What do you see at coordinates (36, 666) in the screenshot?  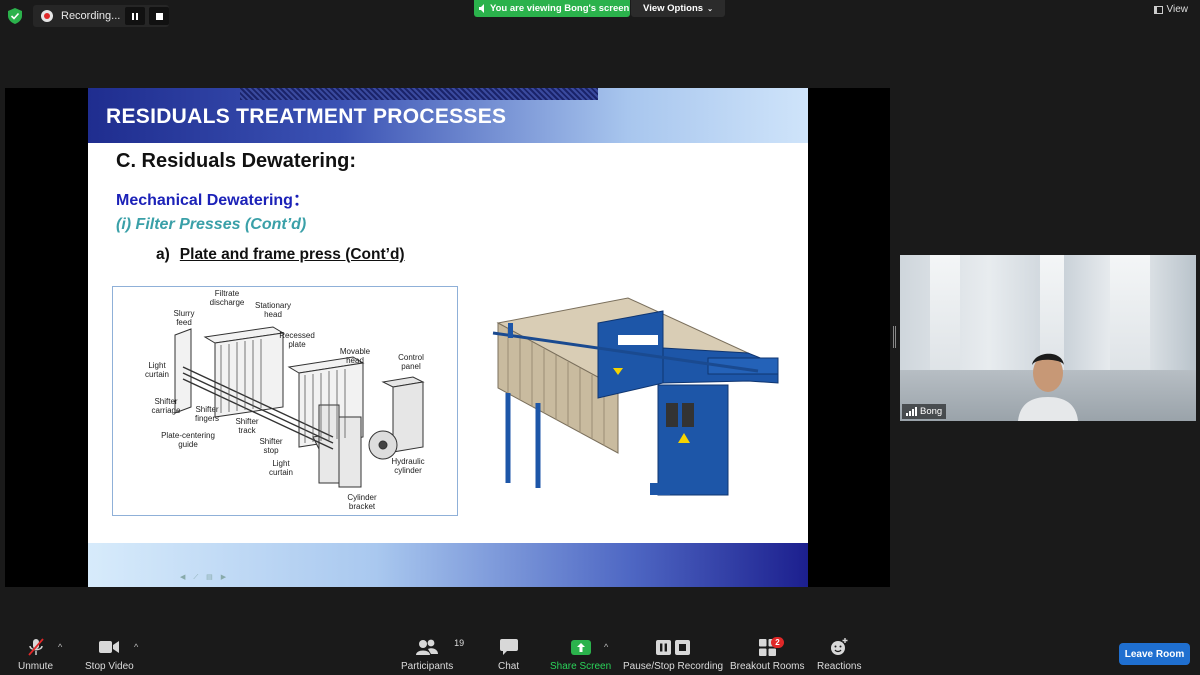 I see `unmute-label: Unmute` at bounding box center [36, 666].